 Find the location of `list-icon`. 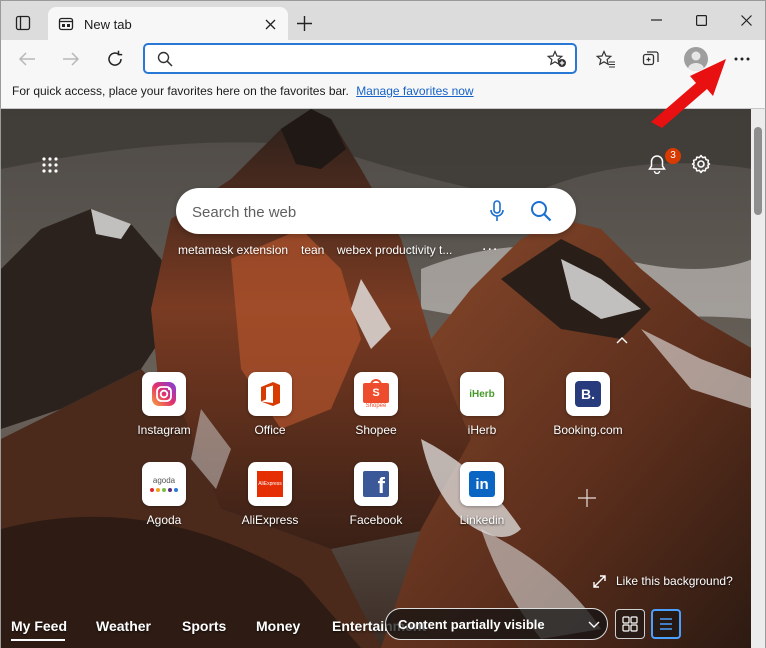

list-icon is located at coordinates (666, 624).